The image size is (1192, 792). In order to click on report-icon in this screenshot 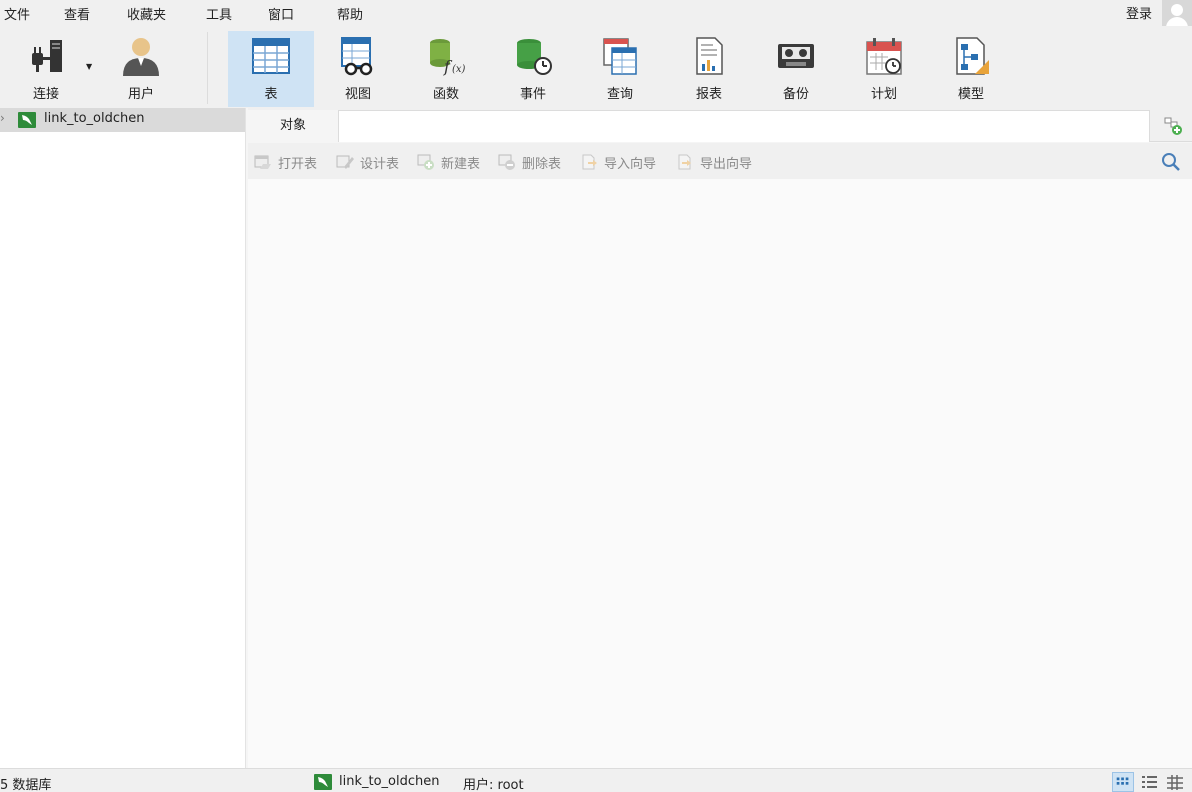, I will do `click(709, 56)`.